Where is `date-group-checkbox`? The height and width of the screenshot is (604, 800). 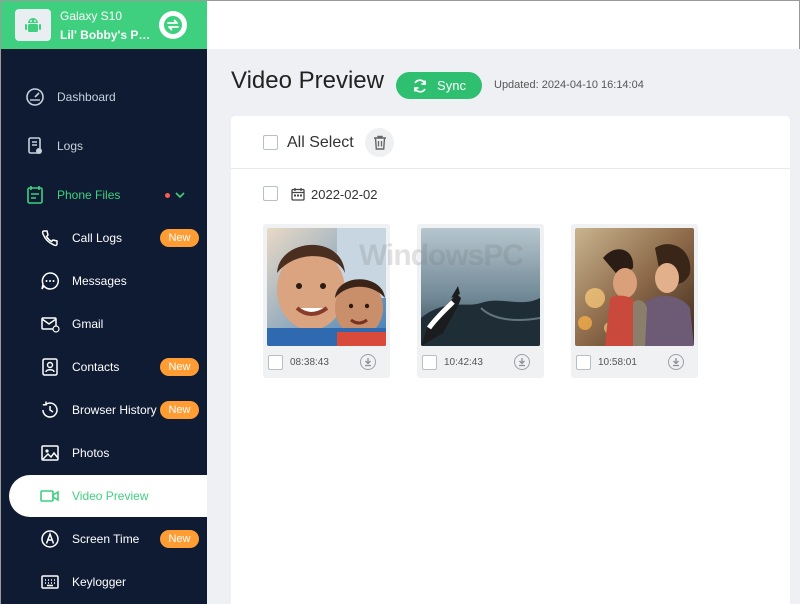
date-group-checkbox is located at coordinates (270, 193).